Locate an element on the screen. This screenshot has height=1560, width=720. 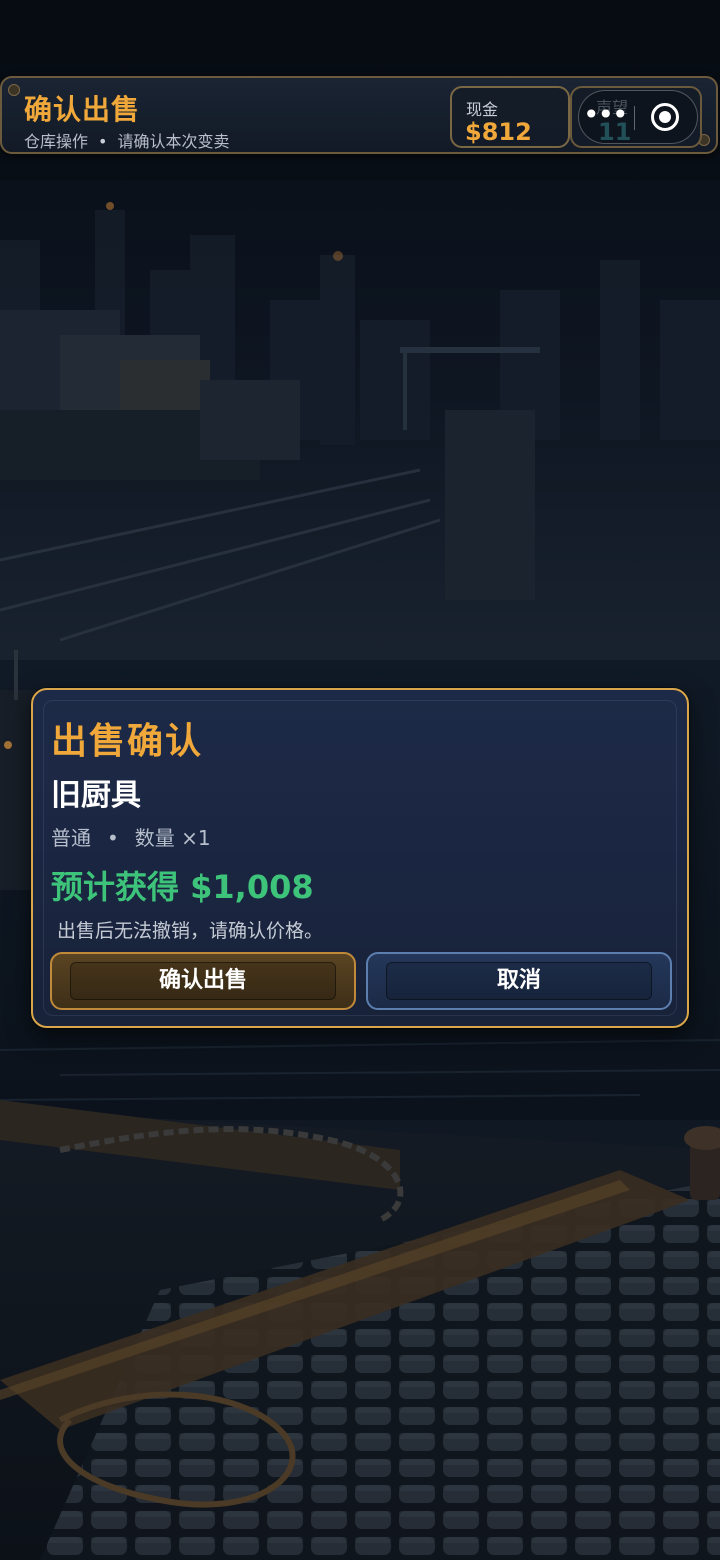
rivet-decoration is located at coordinates (14, 90).